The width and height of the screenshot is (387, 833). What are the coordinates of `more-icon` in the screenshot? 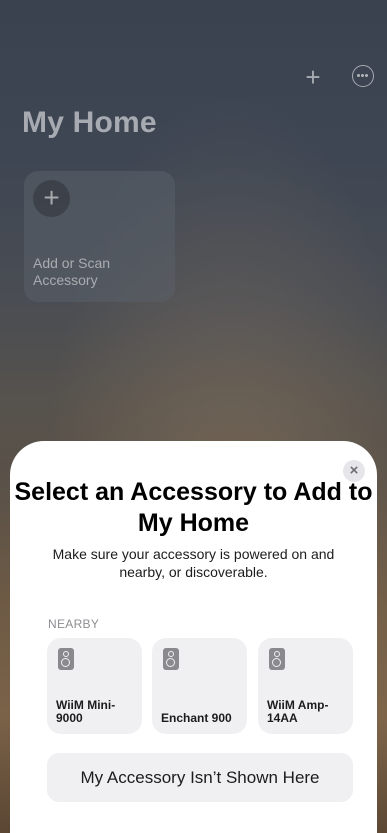 It's located at (363, 76).